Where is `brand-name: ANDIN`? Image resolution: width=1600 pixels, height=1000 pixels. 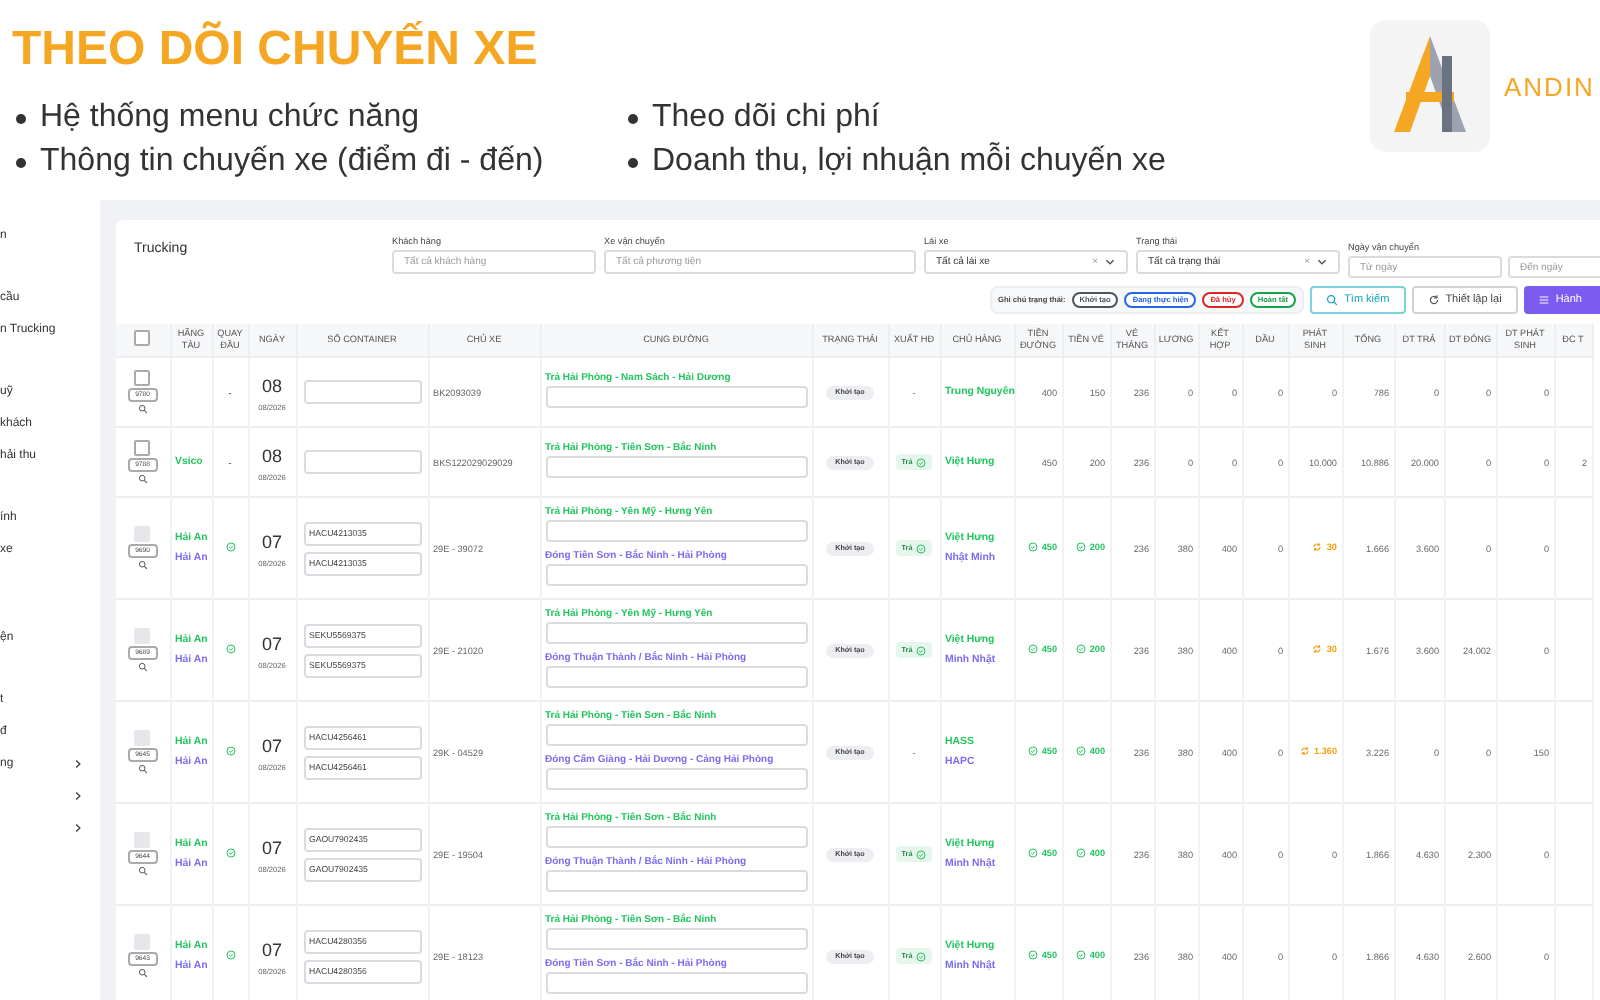 brand-name: ANDIN is located at coordinates (1549, 86).